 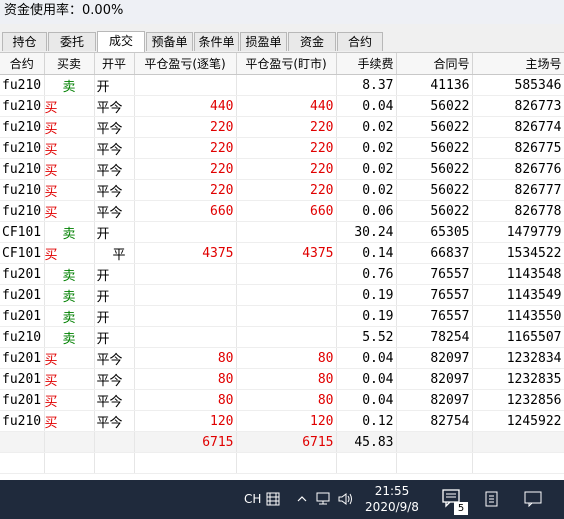 I want to click on table-row: fu210 卖开 5.52 78254 1165507, so click(x=282, y=337).